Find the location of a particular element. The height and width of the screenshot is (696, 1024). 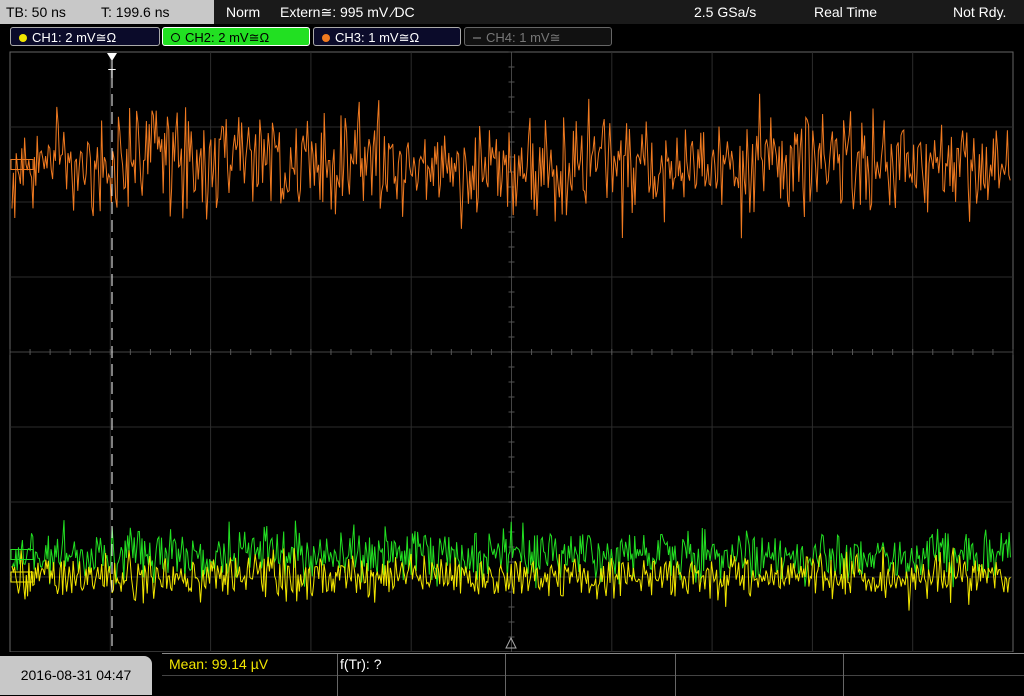

channel-1-dot-icon is located at coordinates (23, 37).